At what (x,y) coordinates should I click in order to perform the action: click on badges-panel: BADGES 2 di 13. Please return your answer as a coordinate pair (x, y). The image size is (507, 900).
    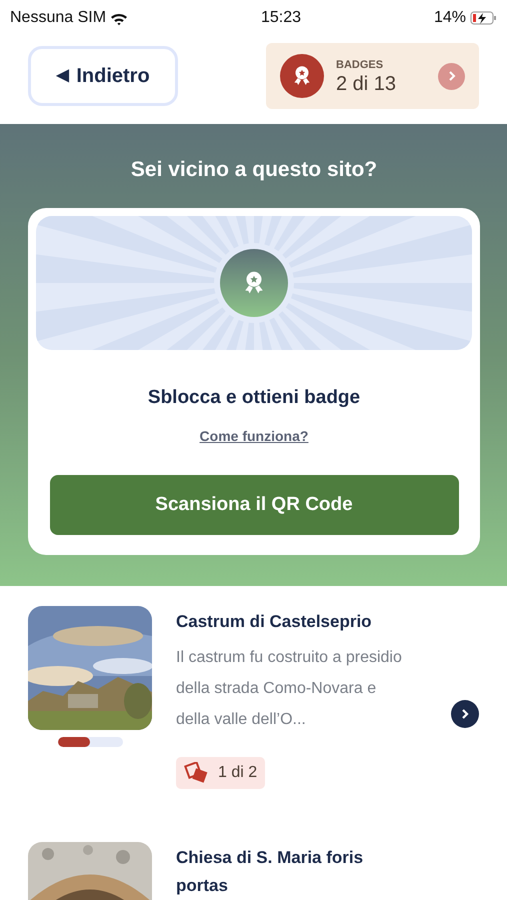
    Looking at the image, I should click on (372, 76).